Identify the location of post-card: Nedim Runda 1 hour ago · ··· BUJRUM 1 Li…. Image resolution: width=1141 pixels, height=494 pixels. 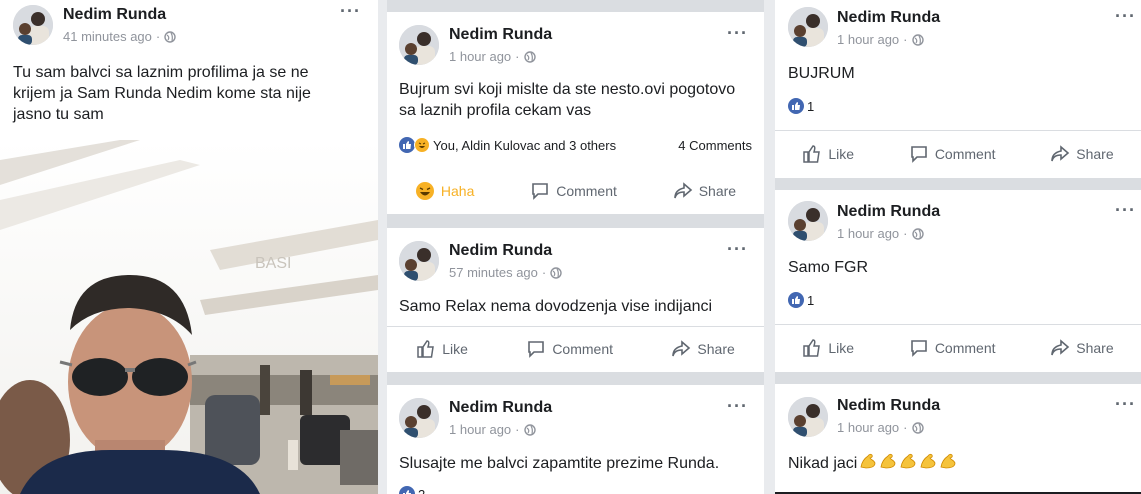
(958, 89).